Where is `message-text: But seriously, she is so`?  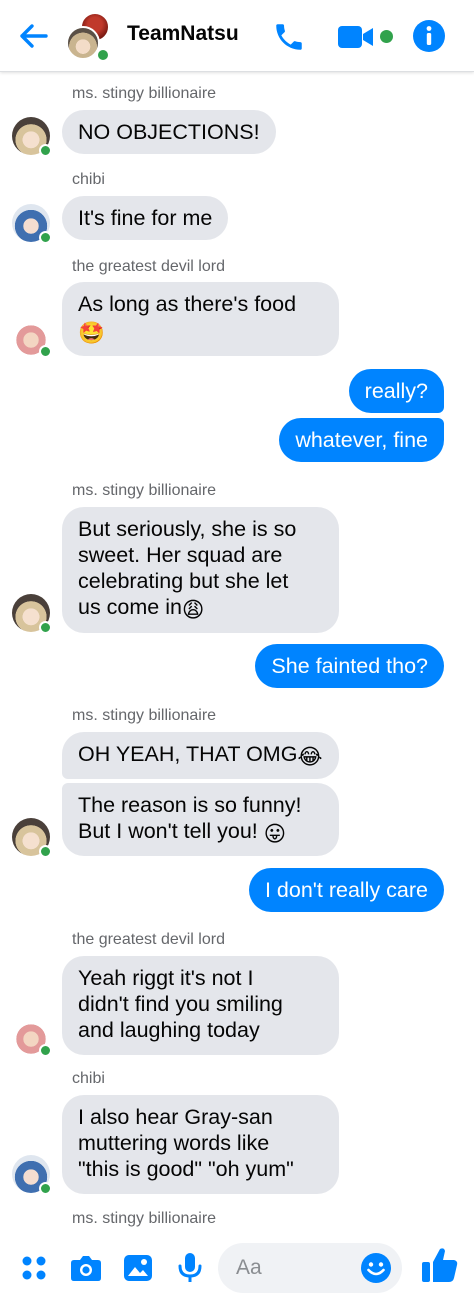
message-text: But seriously, she is so is located at coordinates (187, 529).